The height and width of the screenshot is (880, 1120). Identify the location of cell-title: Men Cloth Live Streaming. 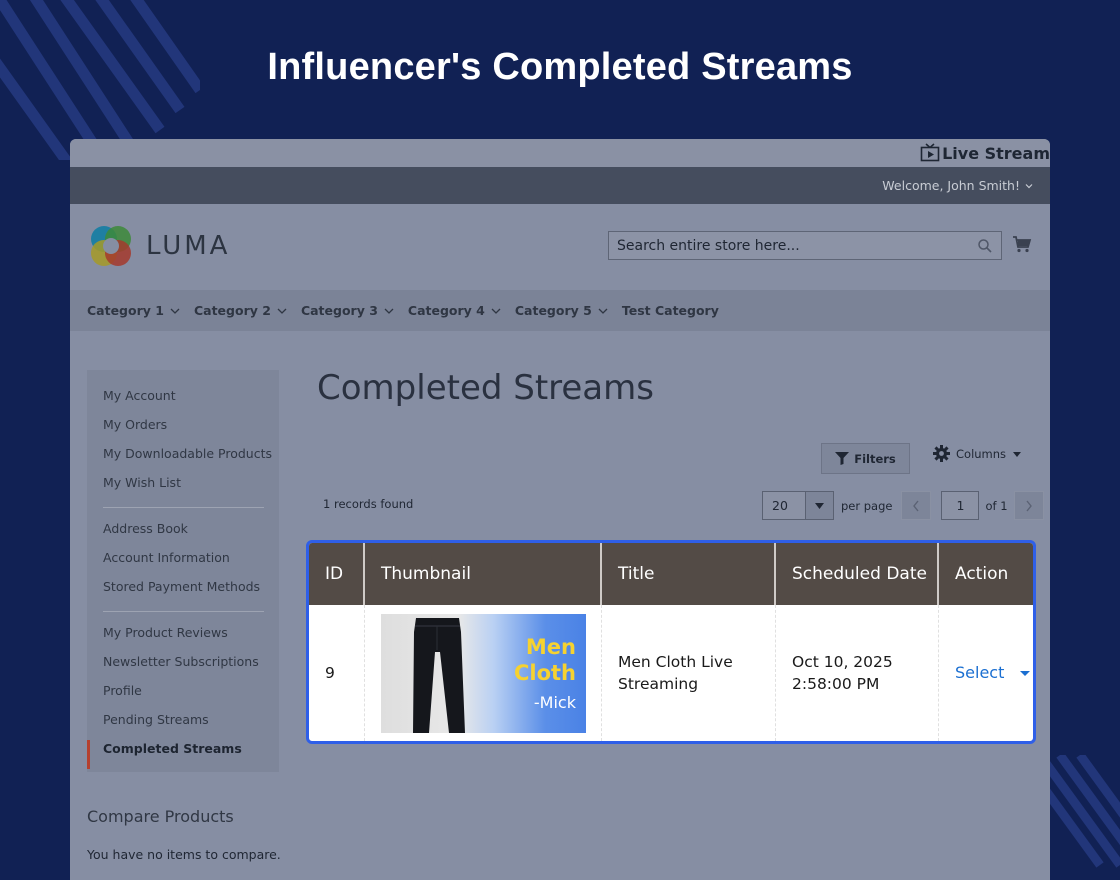
(689, 673).